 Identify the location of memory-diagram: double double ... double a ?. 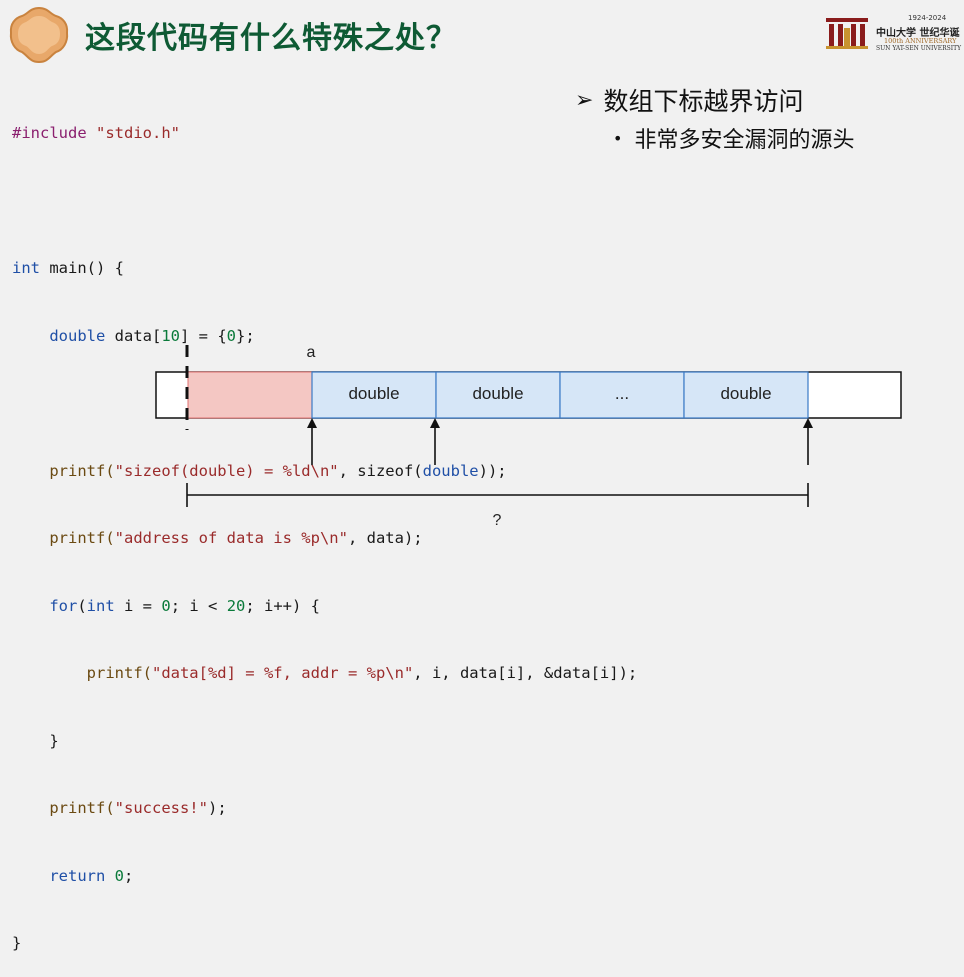
(528, 434).